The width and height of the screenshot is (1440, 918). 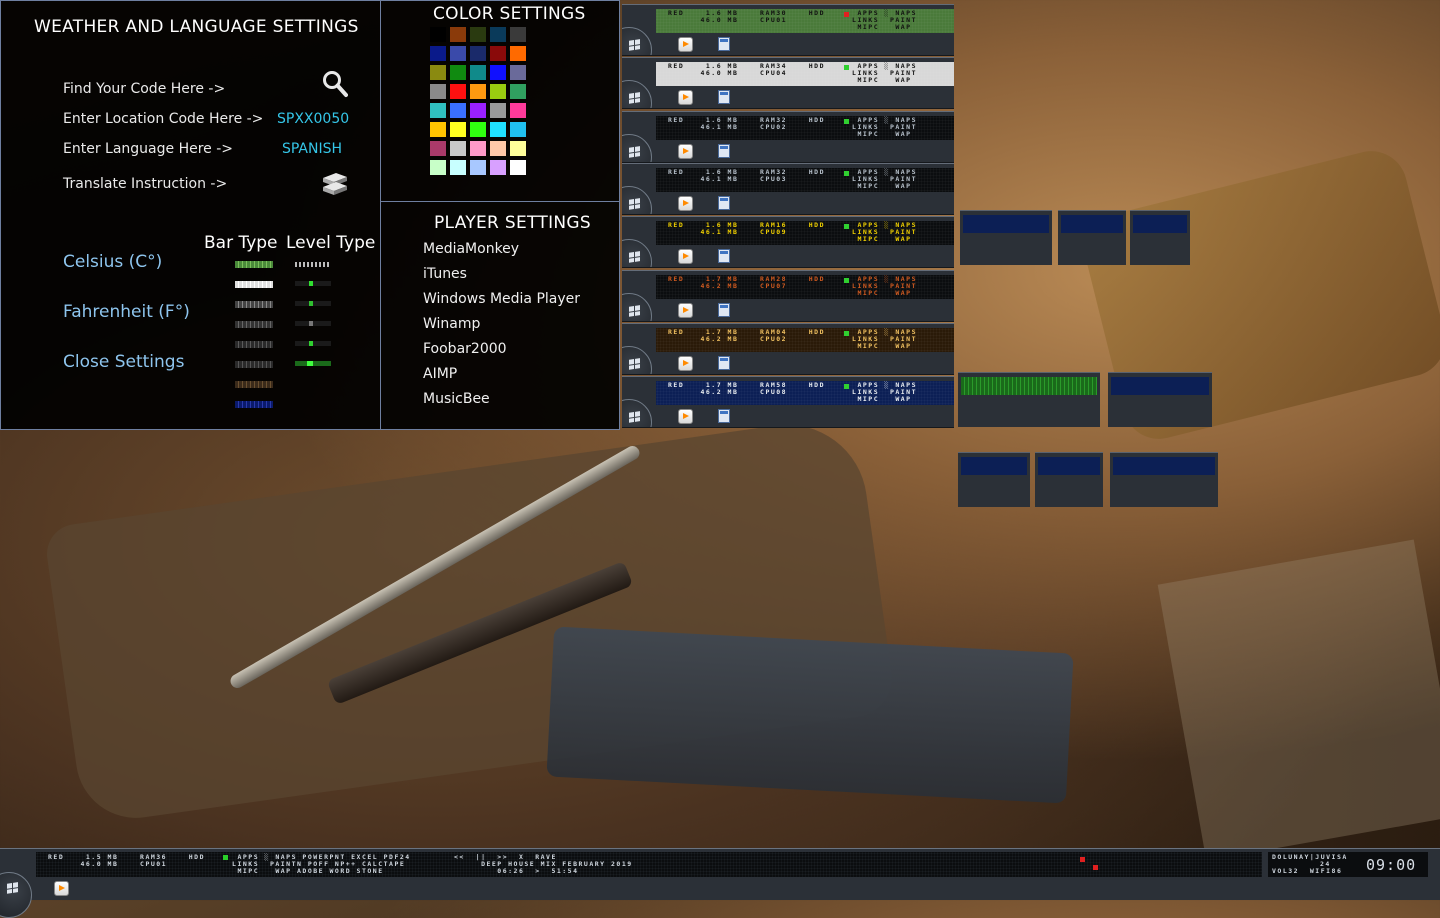 What do you see at coordinates (112, 262) in the screenshot?
I see `celsius-option: Celsius (C°)` at bounding box center [112, 262].